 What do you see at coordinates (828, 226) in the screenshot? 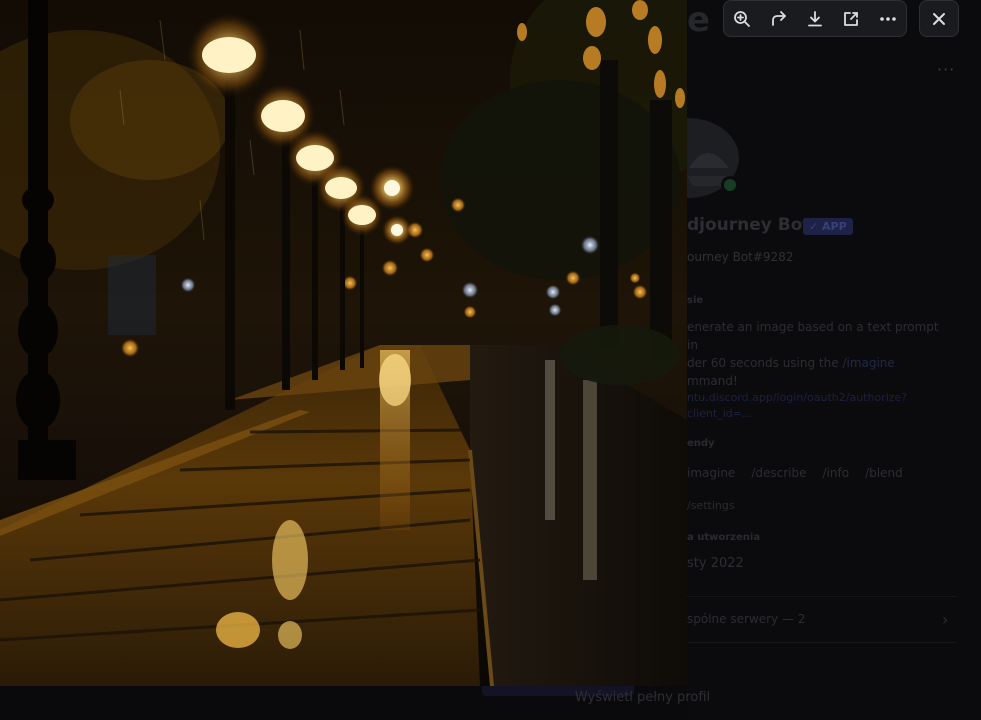
I see `app-badge: ✓ APP` at bounding box center [828, 226].